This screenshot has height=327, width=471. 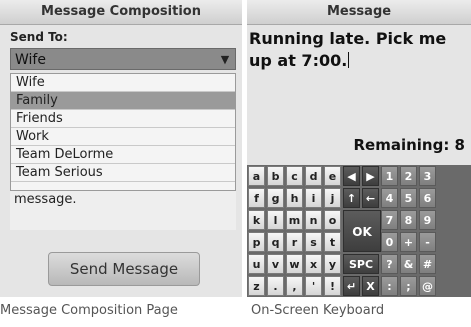 What do you see at coordinates (123, 137) in the screenshot?
I see `dropdown-option: Work` at bounding box center [123, 137].